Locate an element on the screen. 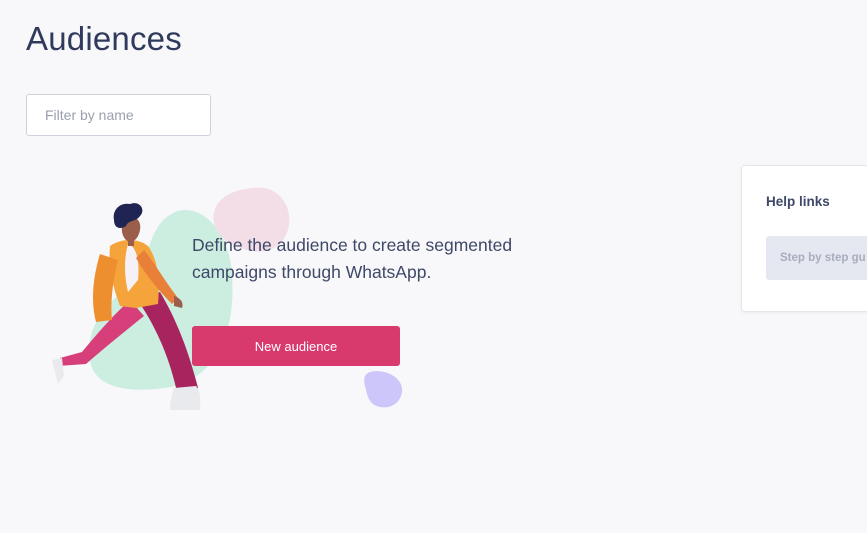  help-links-card: Help links Step by step gu is located at coordinates (804, 238).